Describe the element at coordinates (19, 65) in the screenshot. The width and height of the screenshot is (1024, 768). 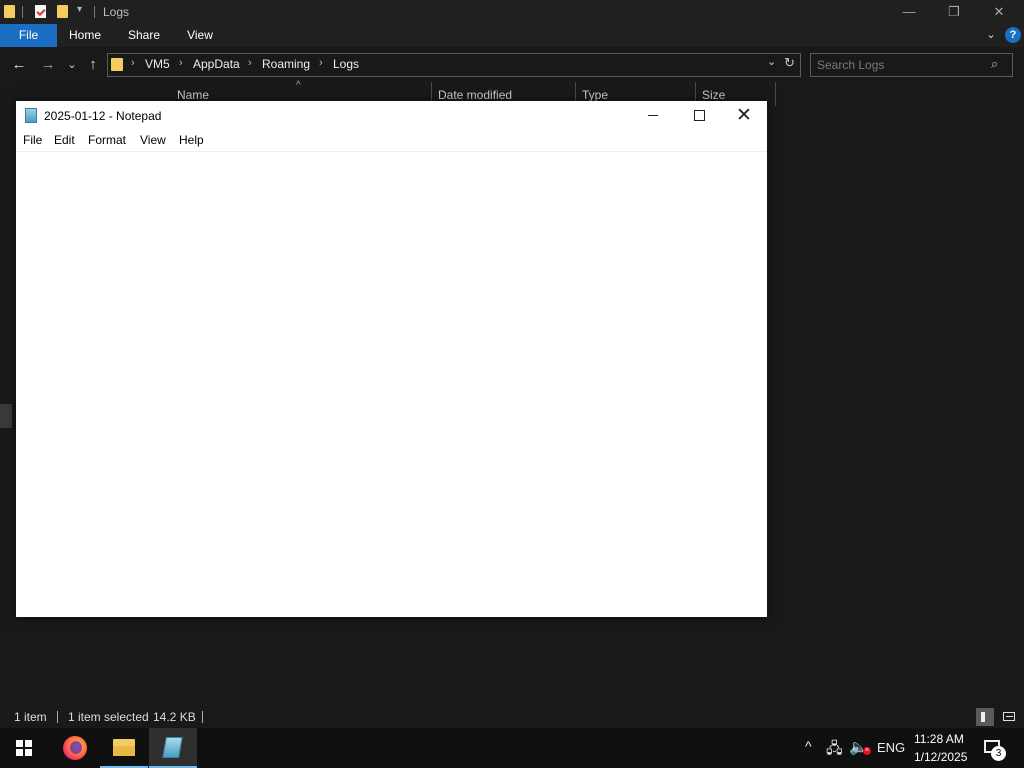
I see `back-button: ←` at that location.